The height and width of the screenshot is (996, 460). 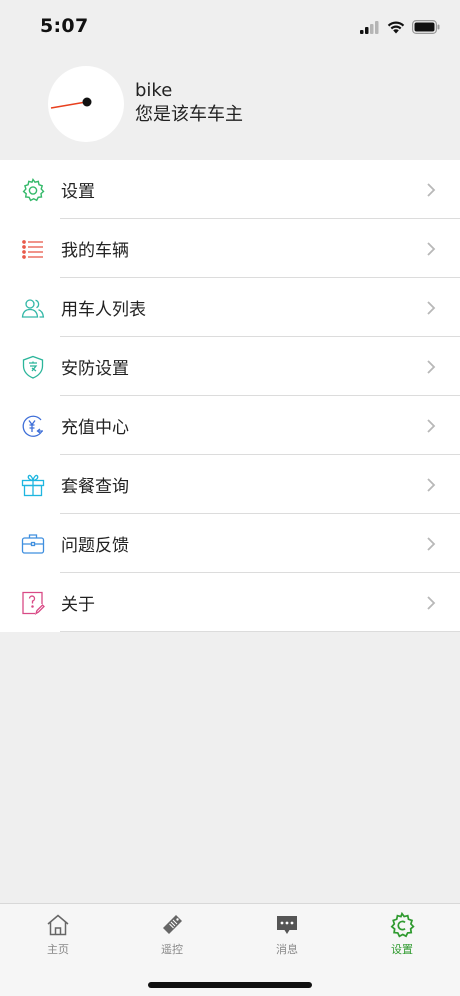 What do you see at coordinates (95, 487) in the screenshot?
I see `menu-item-label: 套餐查询` at bounding box center [95, 487].